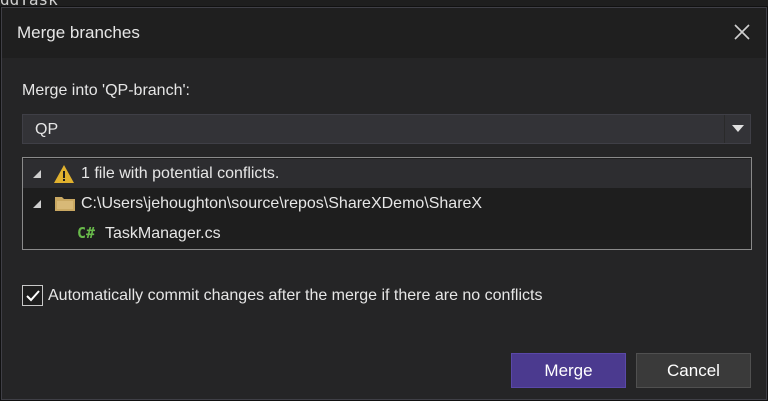 The width and height of the screenshot is (768, 401). What do you see at coordinates (180, 173) in the screenshot?
I see `tree-item-label: 1 file with potential conflicts.` at bounding box center [180, 173].